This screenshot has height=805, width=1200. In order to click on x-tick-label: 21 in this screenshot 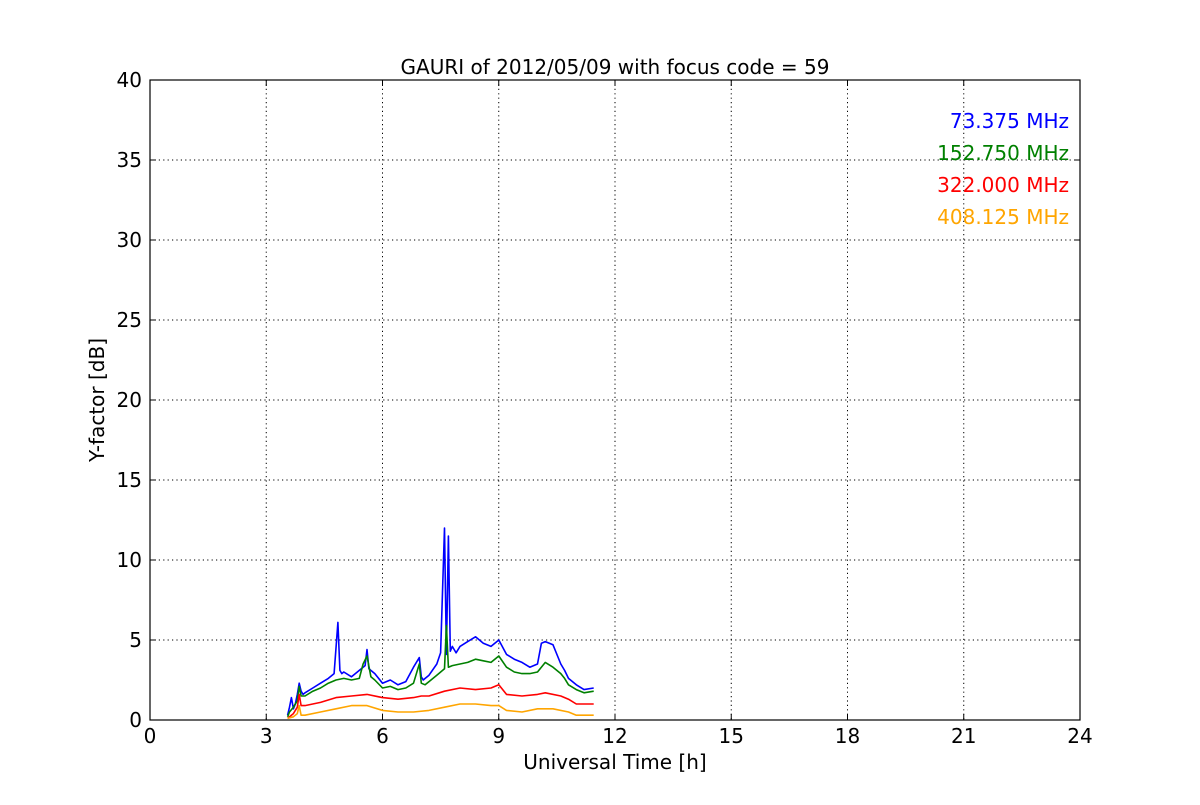, I will do `click(963, 736)`.